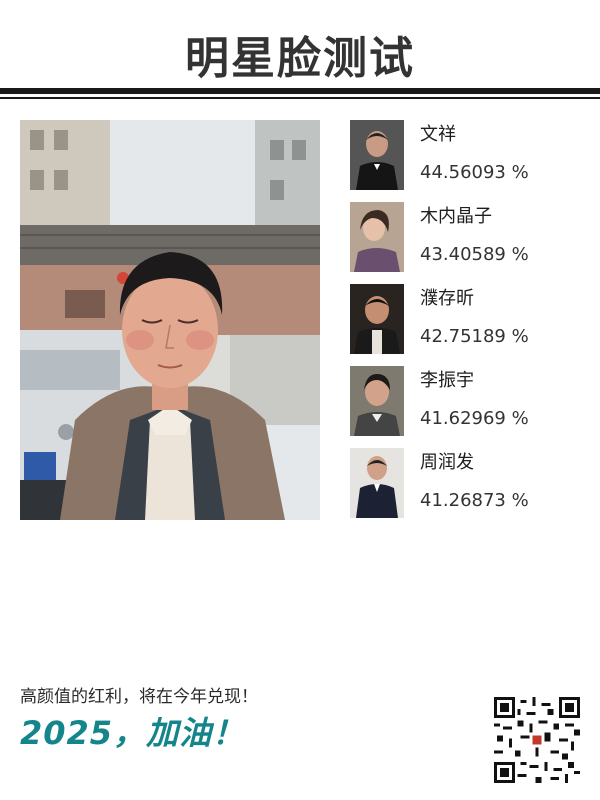 The width and height of the screenshot is (600, 800). Describe the element at coordinates (438, 134) in the screenshot. I see `celebrity-name: 文祥` at that location.